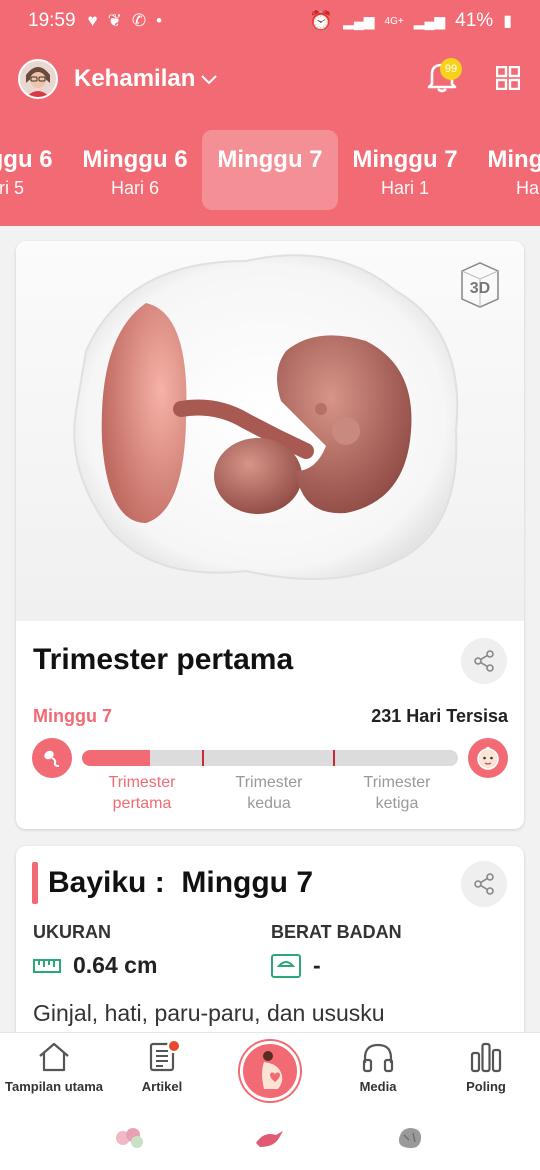  I want to click on network-type: 4G+, so click(394, 21).